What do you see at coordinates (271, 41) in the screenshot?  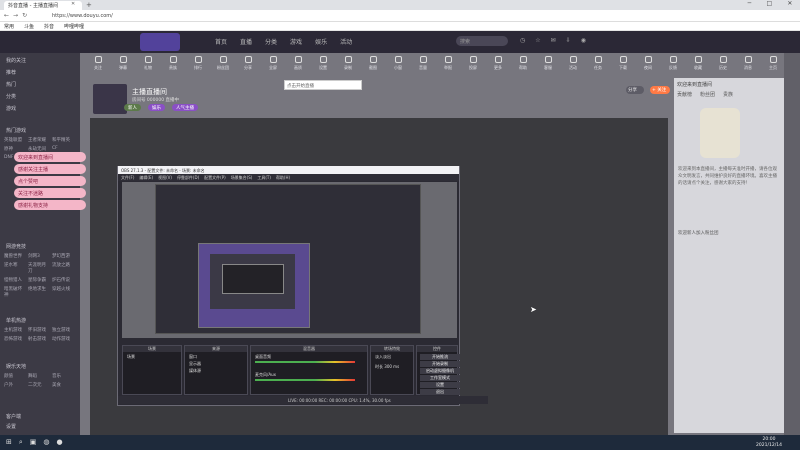 I see `nav-item: 分类` at bounding box center [271, 41].